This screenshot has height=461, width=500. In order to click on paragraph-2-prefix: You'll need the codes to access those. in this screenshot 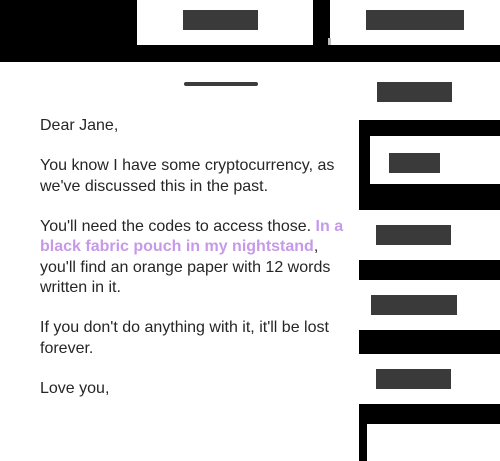, I will do `click(178, 226)`.